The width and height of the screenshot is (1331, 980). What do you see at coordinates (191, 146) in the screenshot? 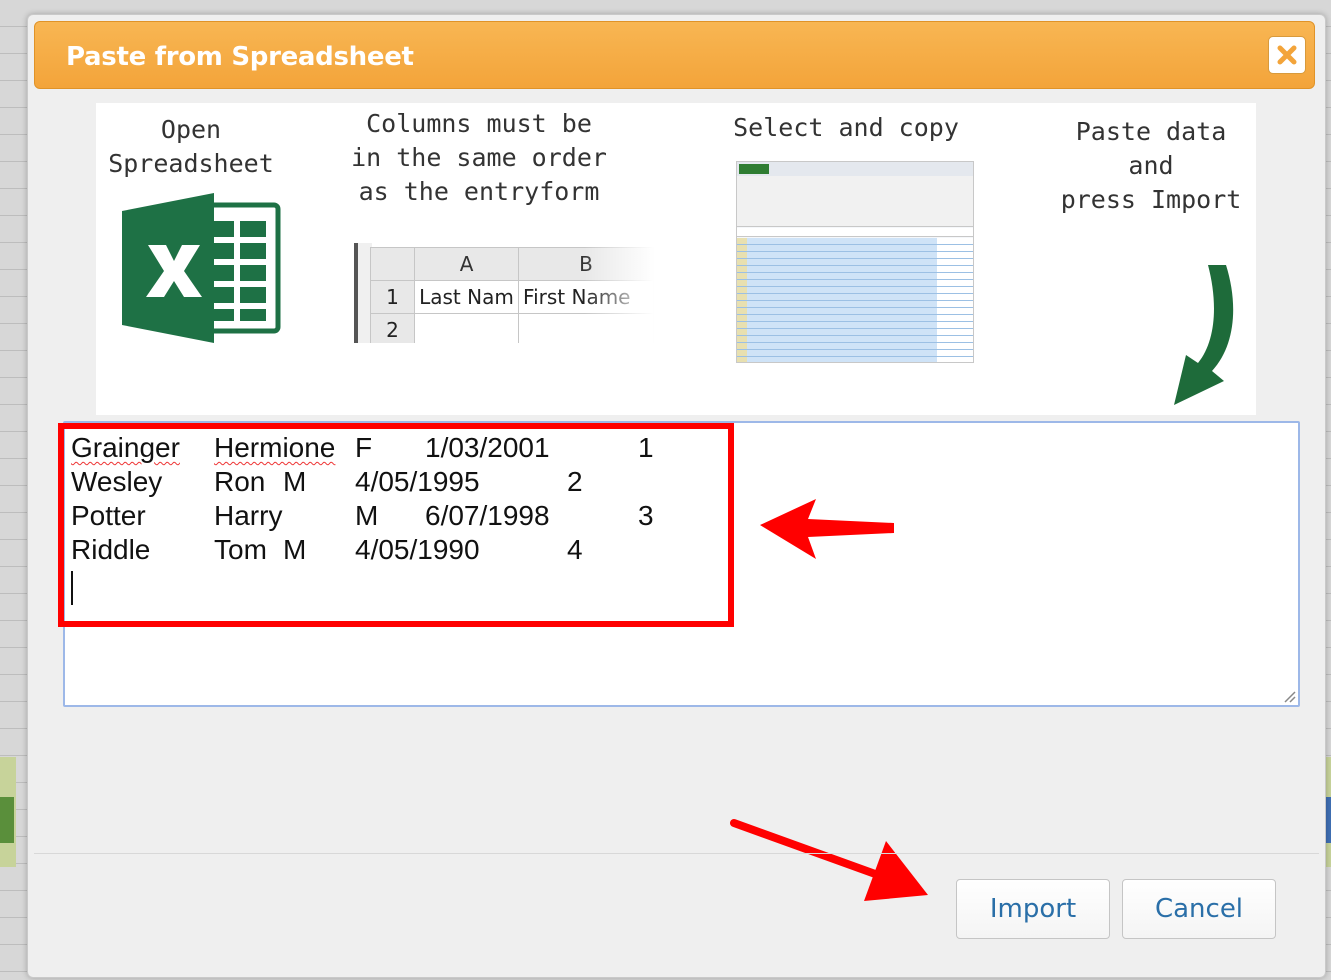
I see `instruction-open-spreadsheet: Open Spreadsheet` at bounding box center [191, 146].